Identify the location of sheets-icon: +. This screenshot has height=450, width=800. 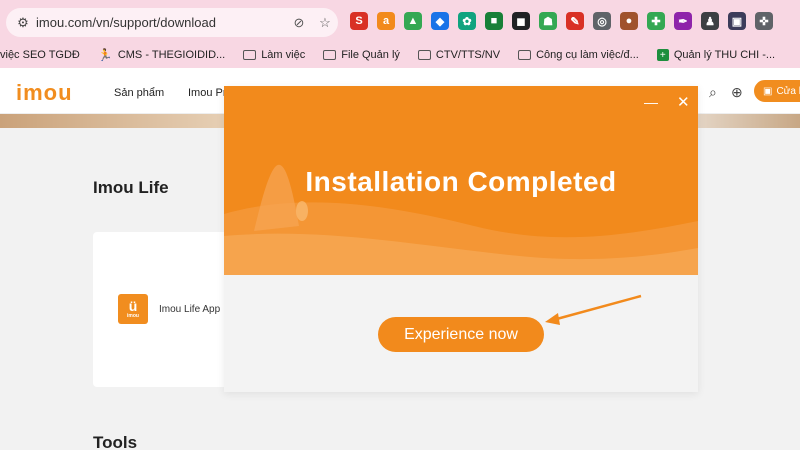
(662, 55).